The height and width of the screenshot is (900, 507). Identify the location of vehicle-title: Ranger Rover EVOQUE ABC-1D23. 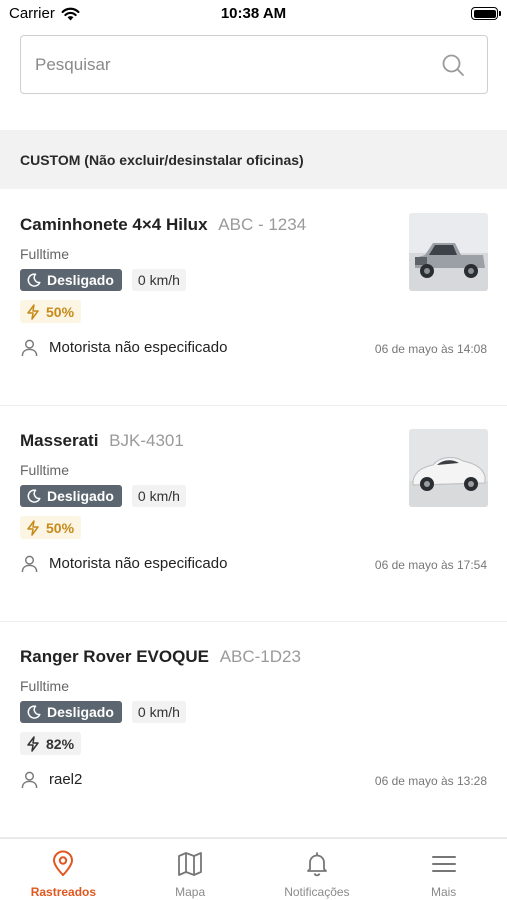
(160, 657).